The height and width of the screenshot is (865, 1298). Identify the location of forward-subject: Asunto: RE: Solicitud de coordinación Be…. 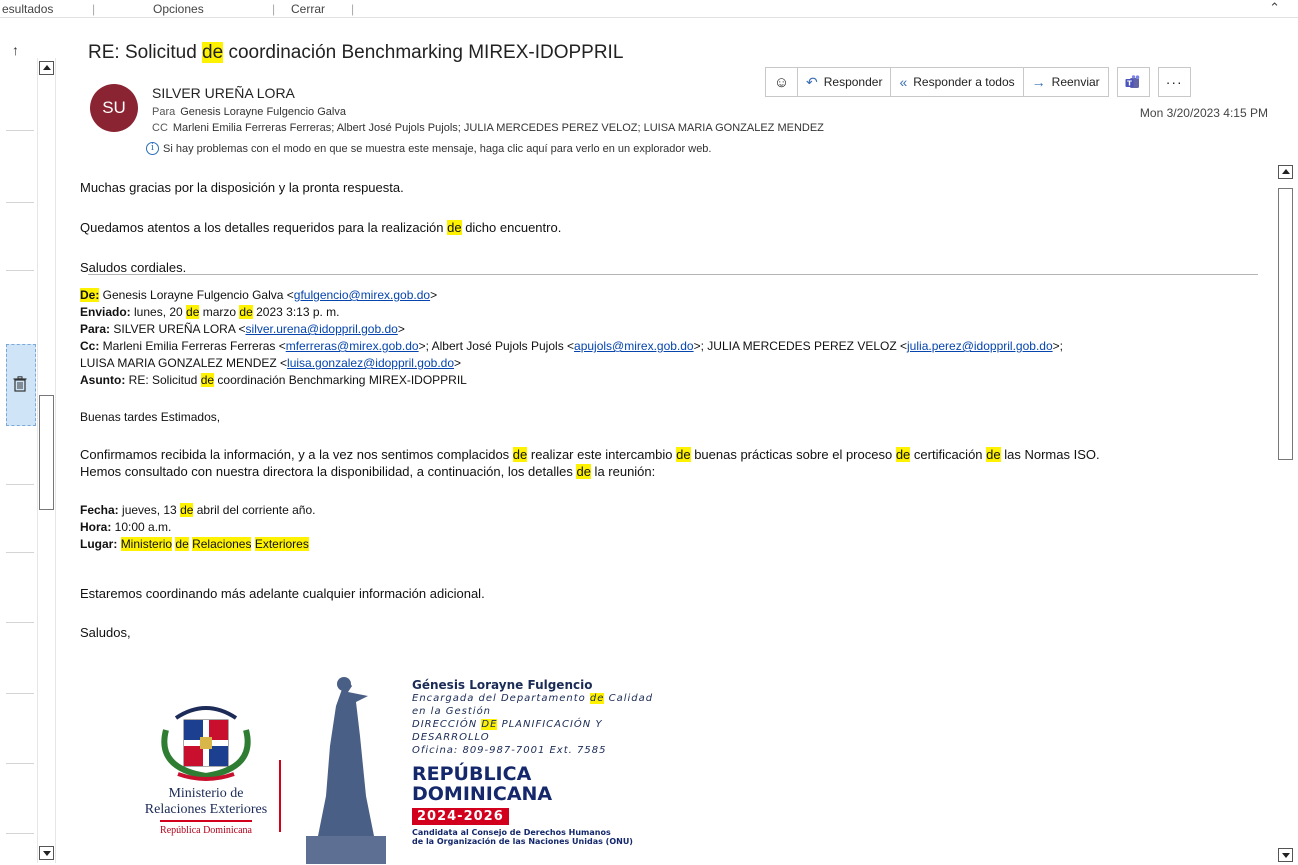
(273, 380).